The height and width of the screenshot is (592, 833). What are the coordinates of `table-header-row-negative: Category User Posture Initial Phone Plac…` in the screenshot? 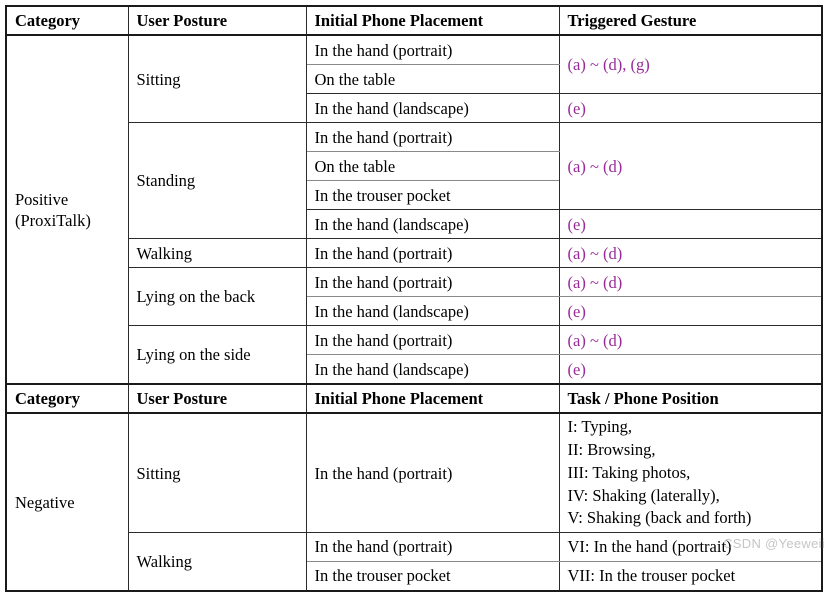 It's located at (414, 399).